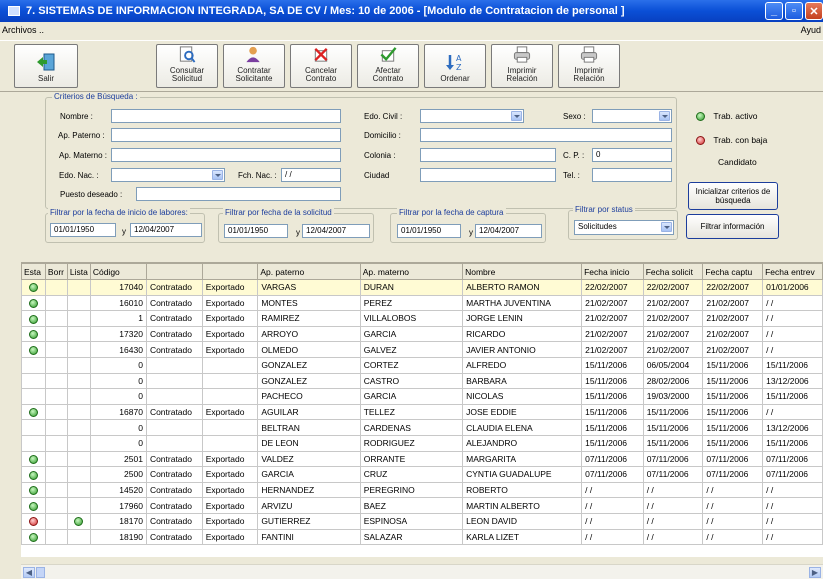  Describe the element at coordinates (624, 227) in the screenshot. I see `status-select: Solicitudes` at that location.